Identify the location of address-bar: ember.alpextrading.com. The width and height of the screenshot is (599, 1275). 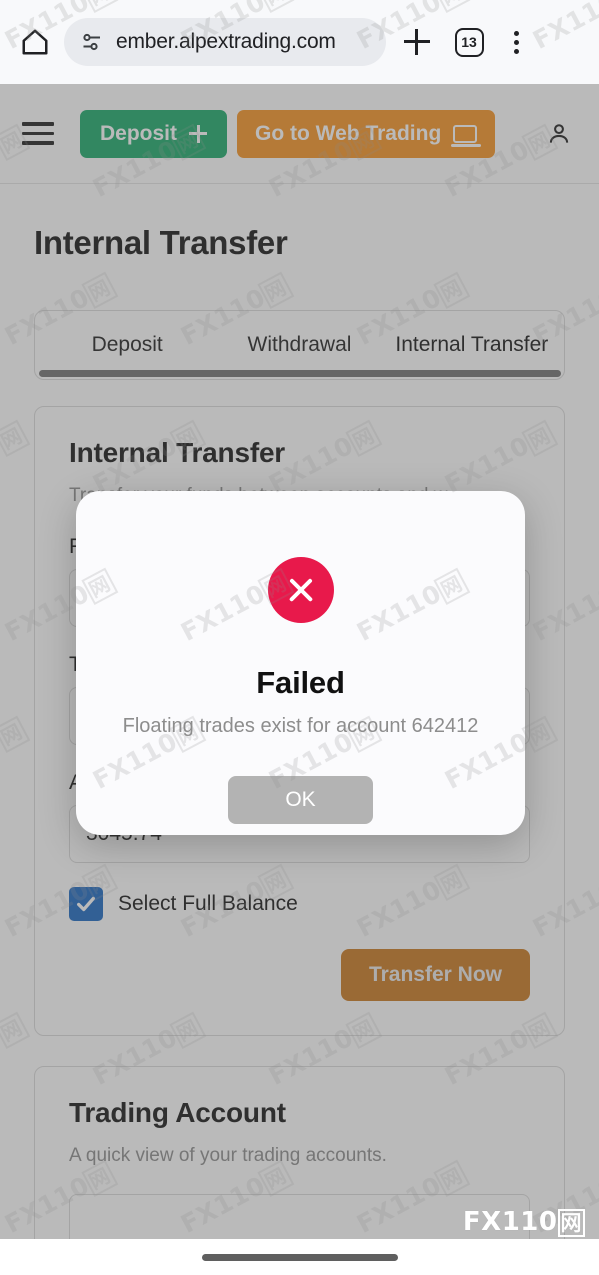
(225, 42).